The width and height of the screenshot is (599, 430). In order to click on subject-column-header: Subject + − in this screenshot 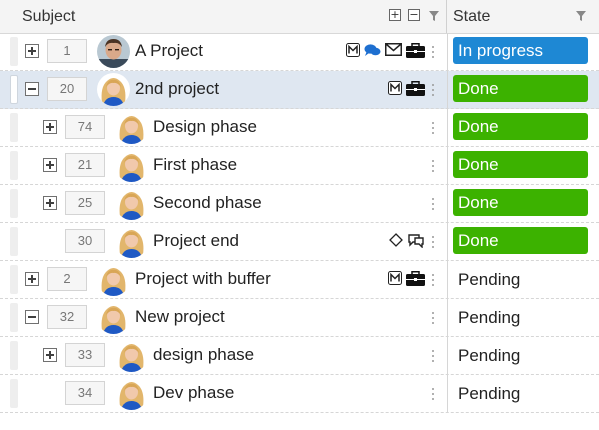, I will do `click(223, 16)`.